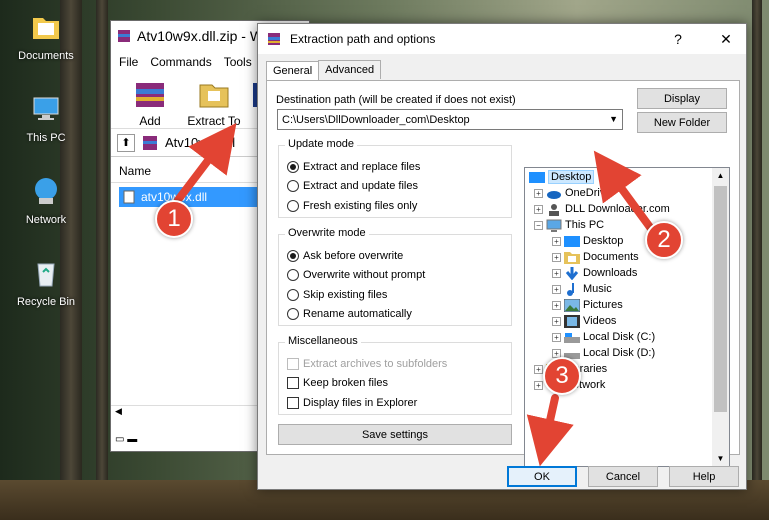 Image resolution: width=769 pixels, height=520 pixels. I want to click on misc-option-subfolders: Extract archives to subfolders, so click(367, 364).